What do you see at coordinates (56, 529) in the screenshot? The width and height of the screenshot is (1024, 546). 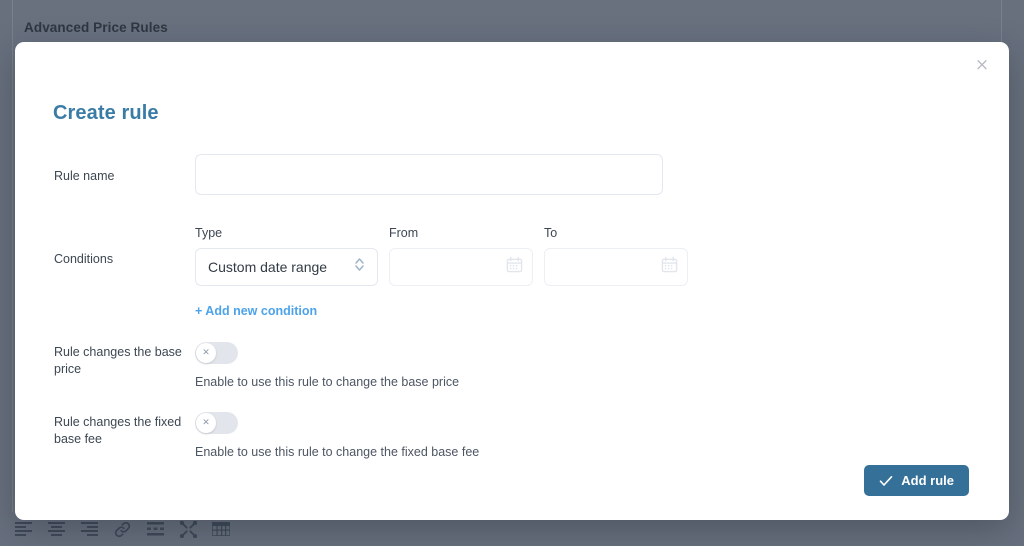 I see `align-center-icon` at bounding box center [56, 529].